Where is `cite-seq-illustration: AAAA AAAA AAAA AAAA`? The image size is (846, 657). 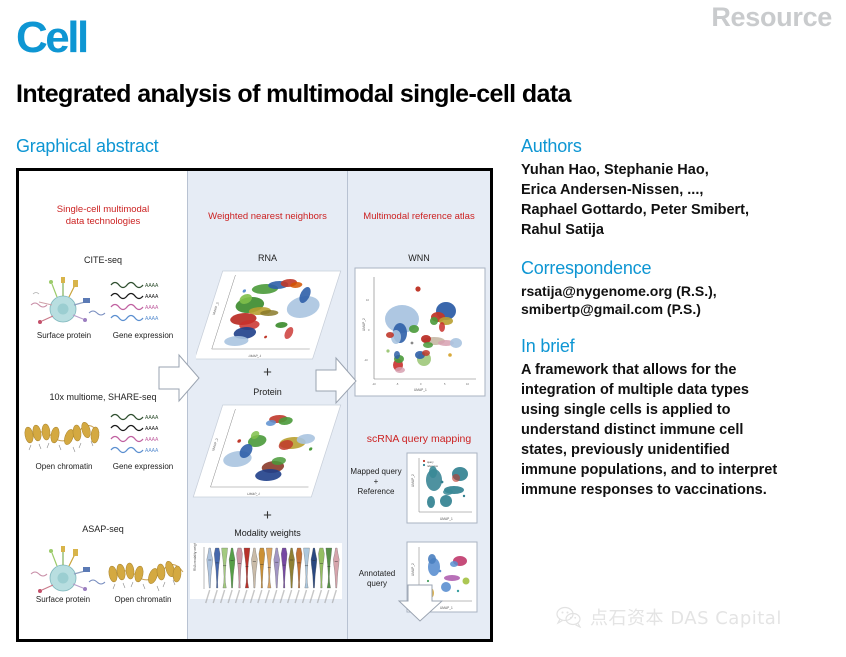 cite-seq-illustration: AAAA AAAA AAAA AAAA is located at coordinates (94, 300).